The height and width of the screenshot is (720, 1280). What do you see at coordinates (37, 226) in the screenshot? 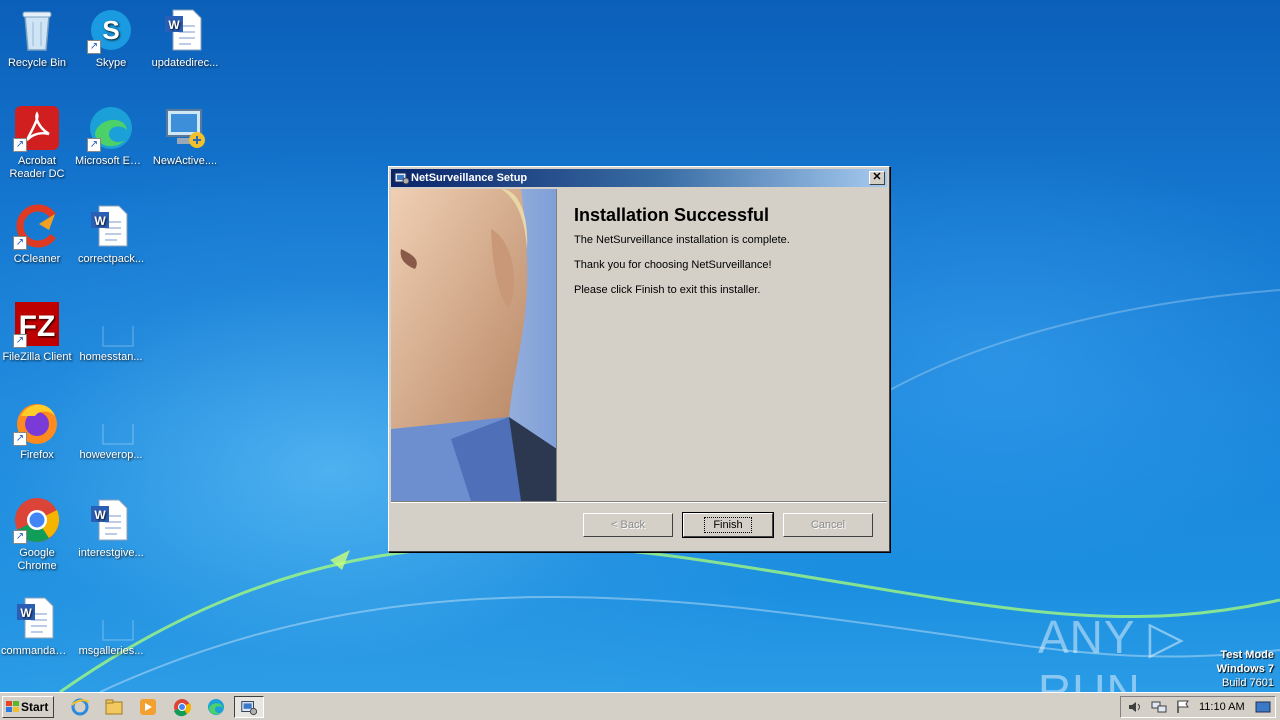
I see `ccleaner-icon: ↗` at bounding box center [37, 226].